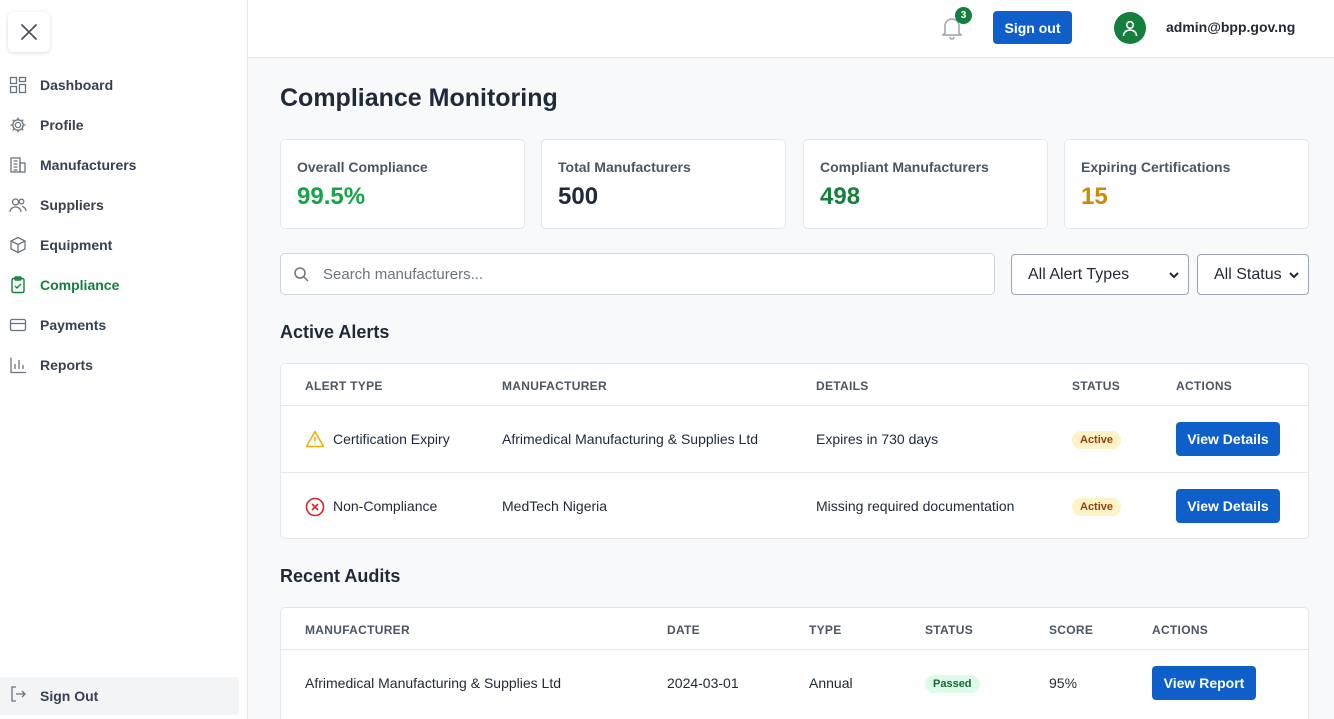 Image resolution: width=1334 pixels, height=719 pixels. I want to click on sidebar-item-profile: Profile, so click(123, 125).